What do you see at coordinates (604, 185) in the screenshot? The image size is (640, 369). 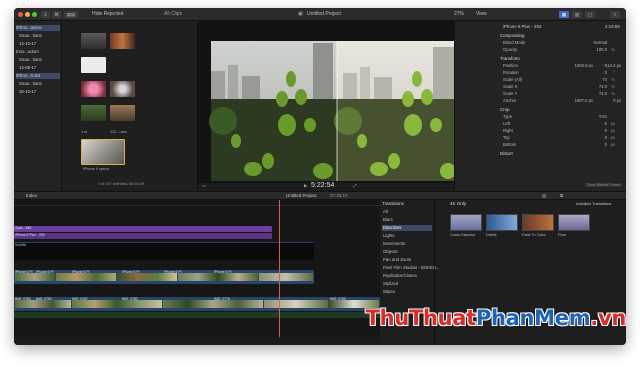 I see `save-preset-button: Save Effects Preset` at bounding box center [604, 185].